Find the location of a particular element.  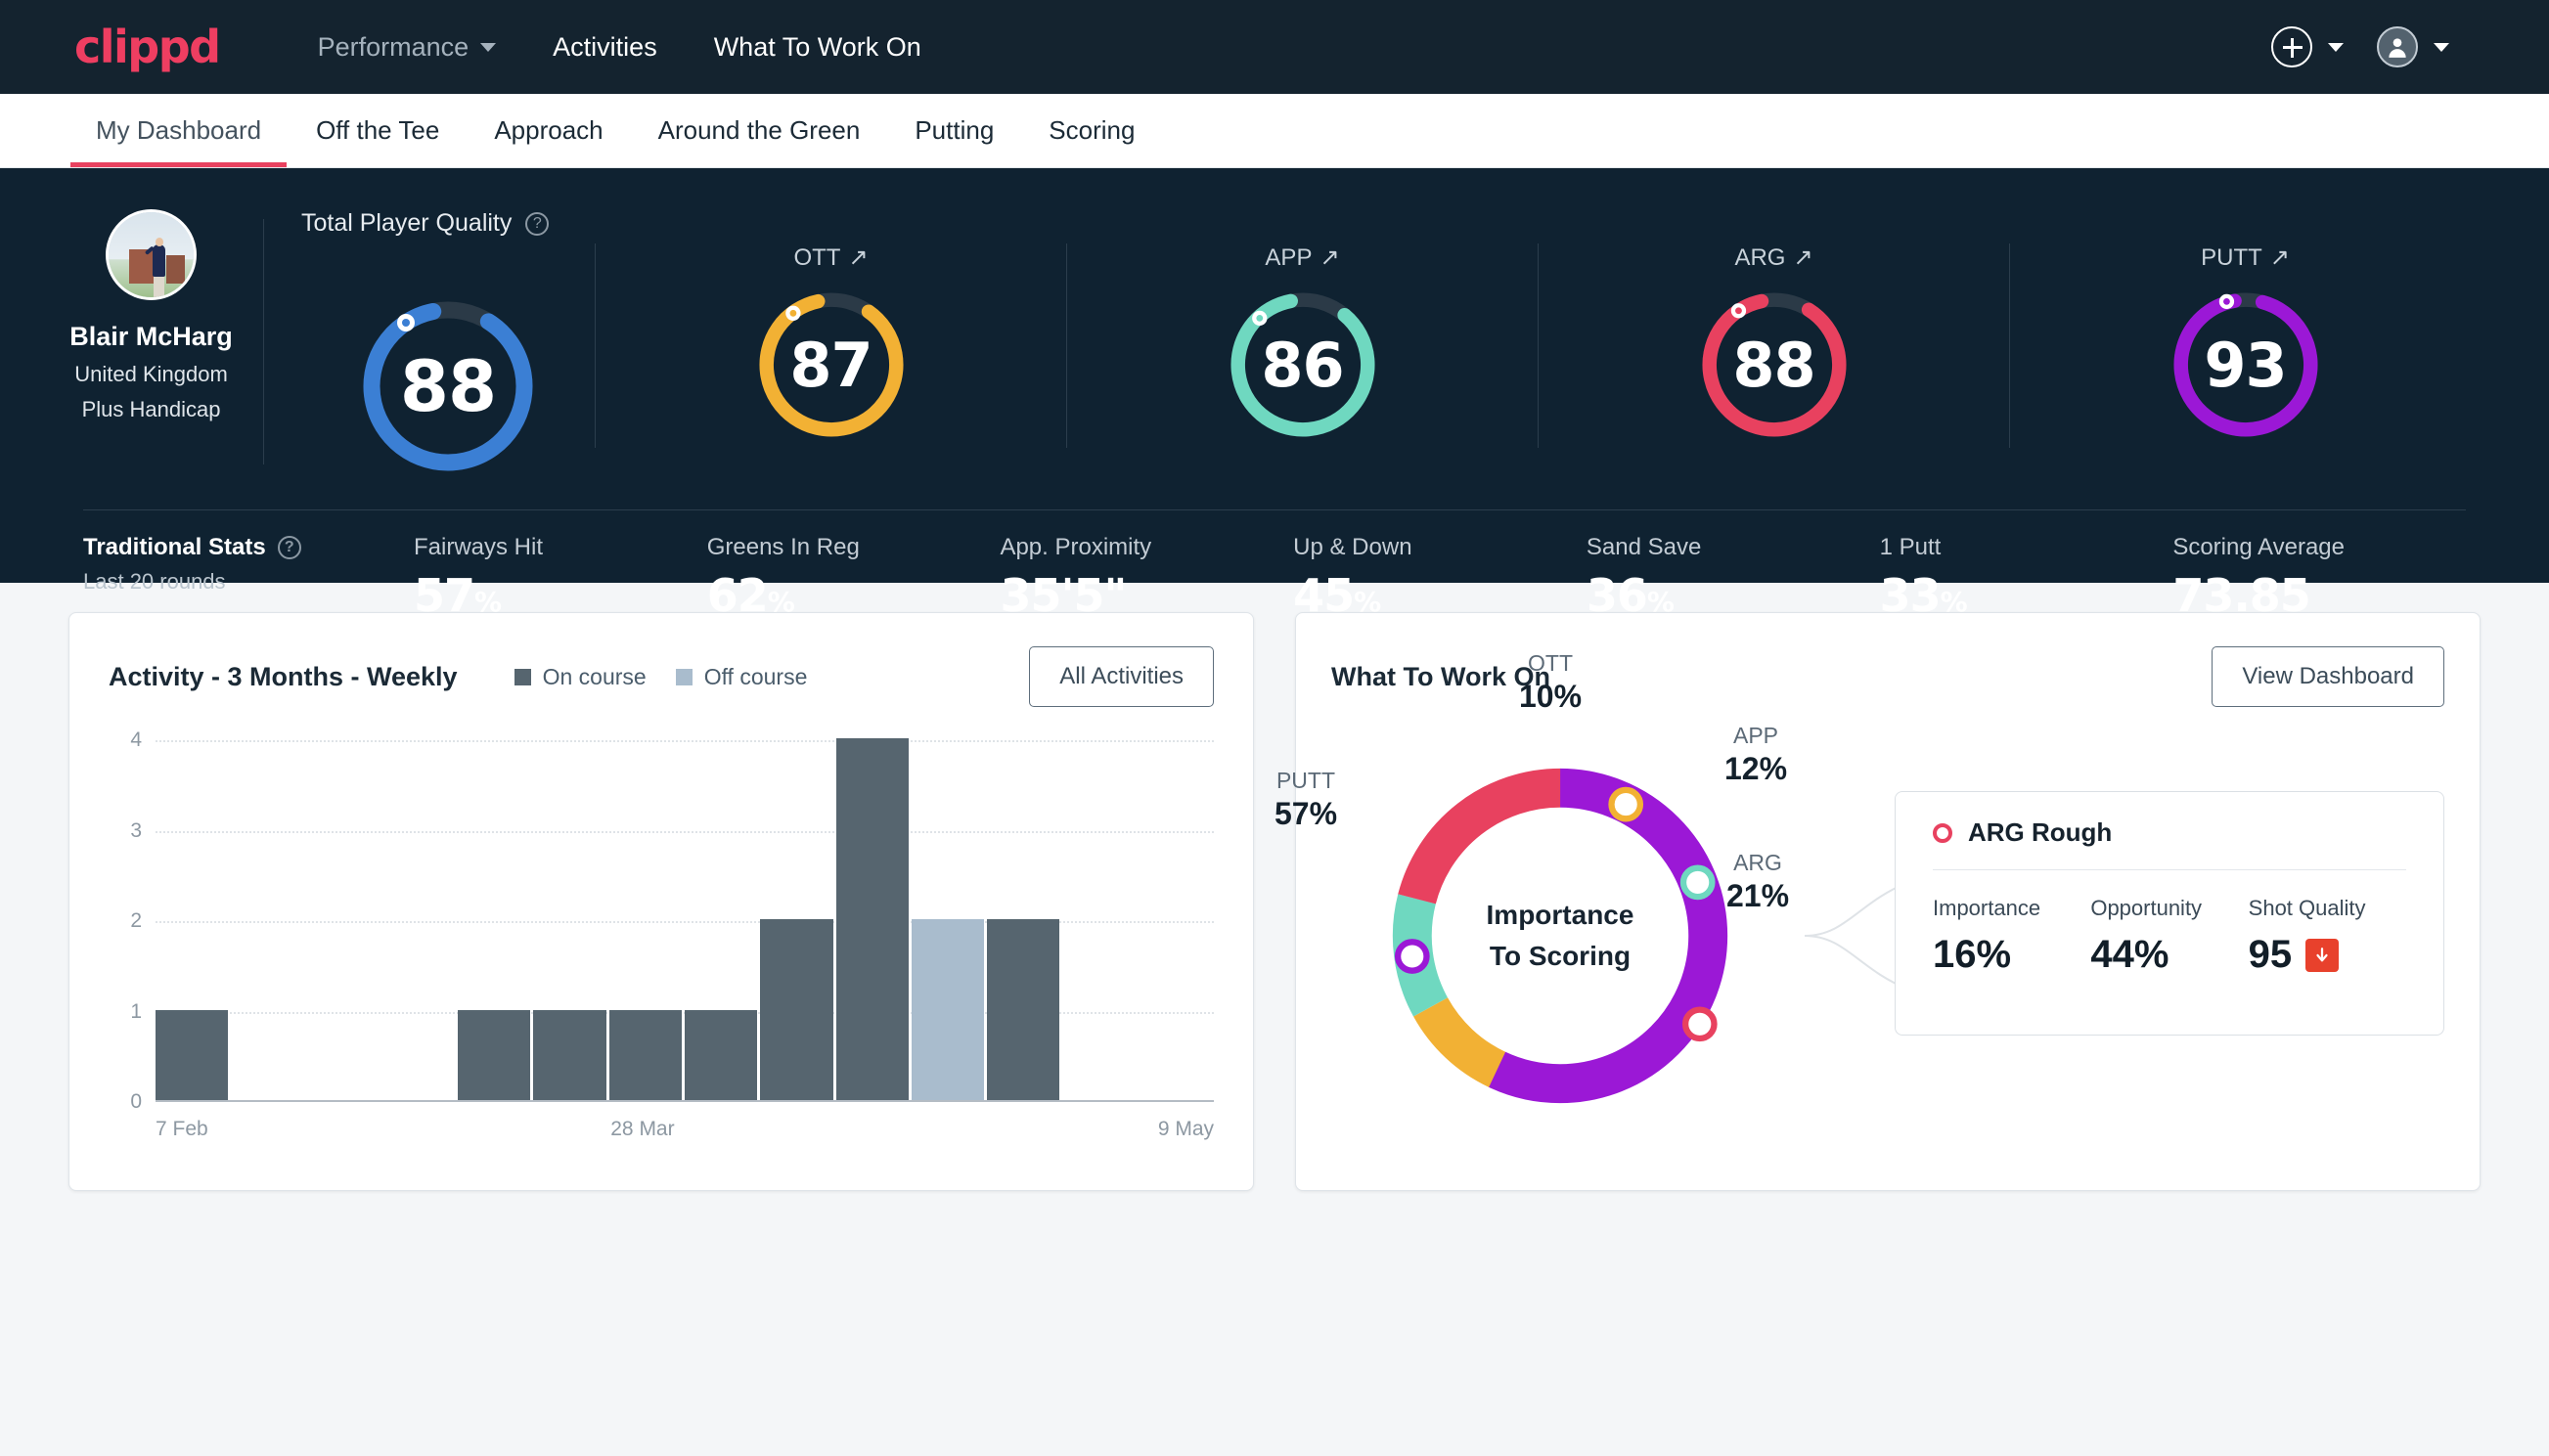

donut-marker-arg is located at coordinates (1700, 1024).